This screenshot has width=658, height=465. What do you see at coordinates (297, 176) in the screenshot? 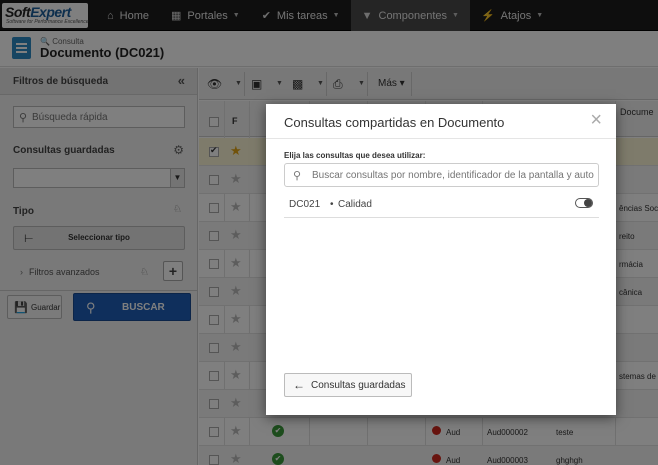
I see `search-icon: ⚲` at bounding box center [297, 176].